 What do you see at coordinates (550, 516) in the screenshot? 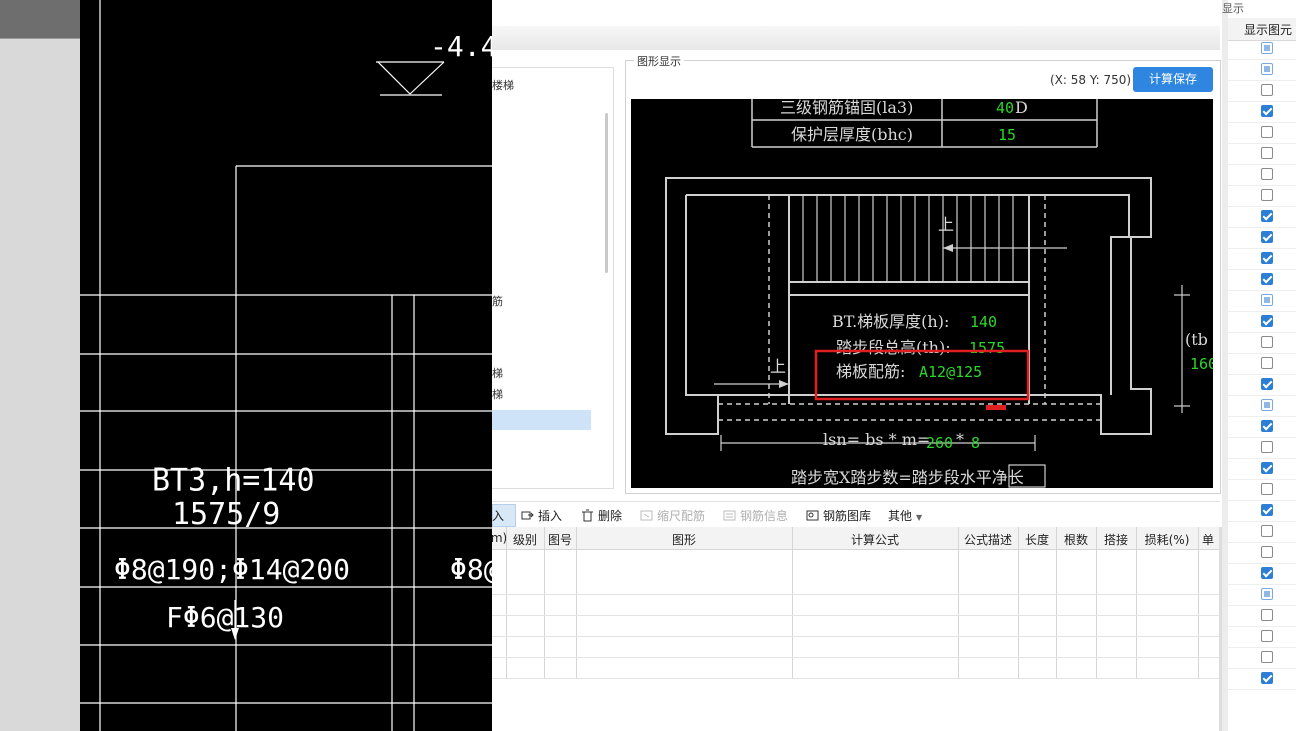
I see `insert-label: 插入` at bounding box center [550, 516].